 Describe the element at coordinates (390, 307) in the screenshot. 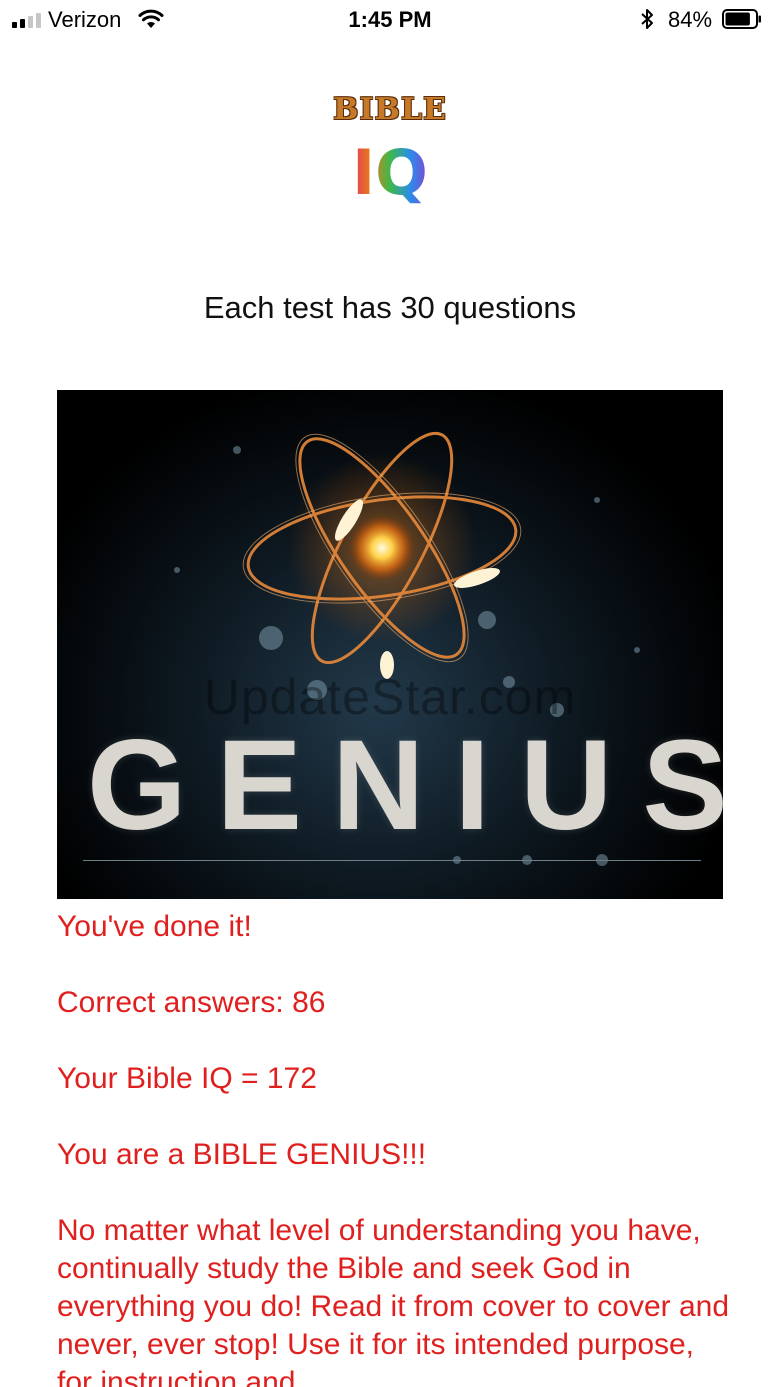

I see `questions-info: Each test has 30 questions` at that location.